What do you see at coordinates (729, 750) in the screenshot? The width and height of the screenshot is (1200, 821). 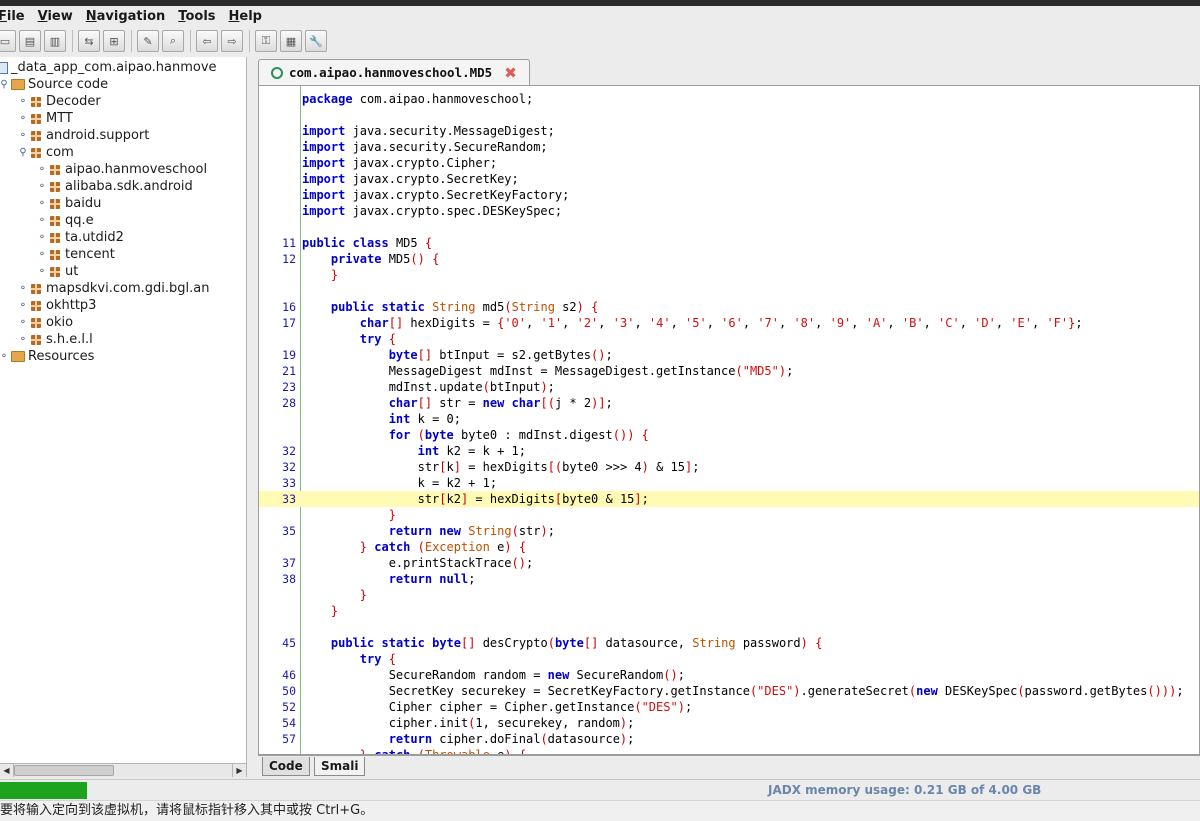 I see `code-line: } catch (Throwable e) {` at bounding box center [729, 750].